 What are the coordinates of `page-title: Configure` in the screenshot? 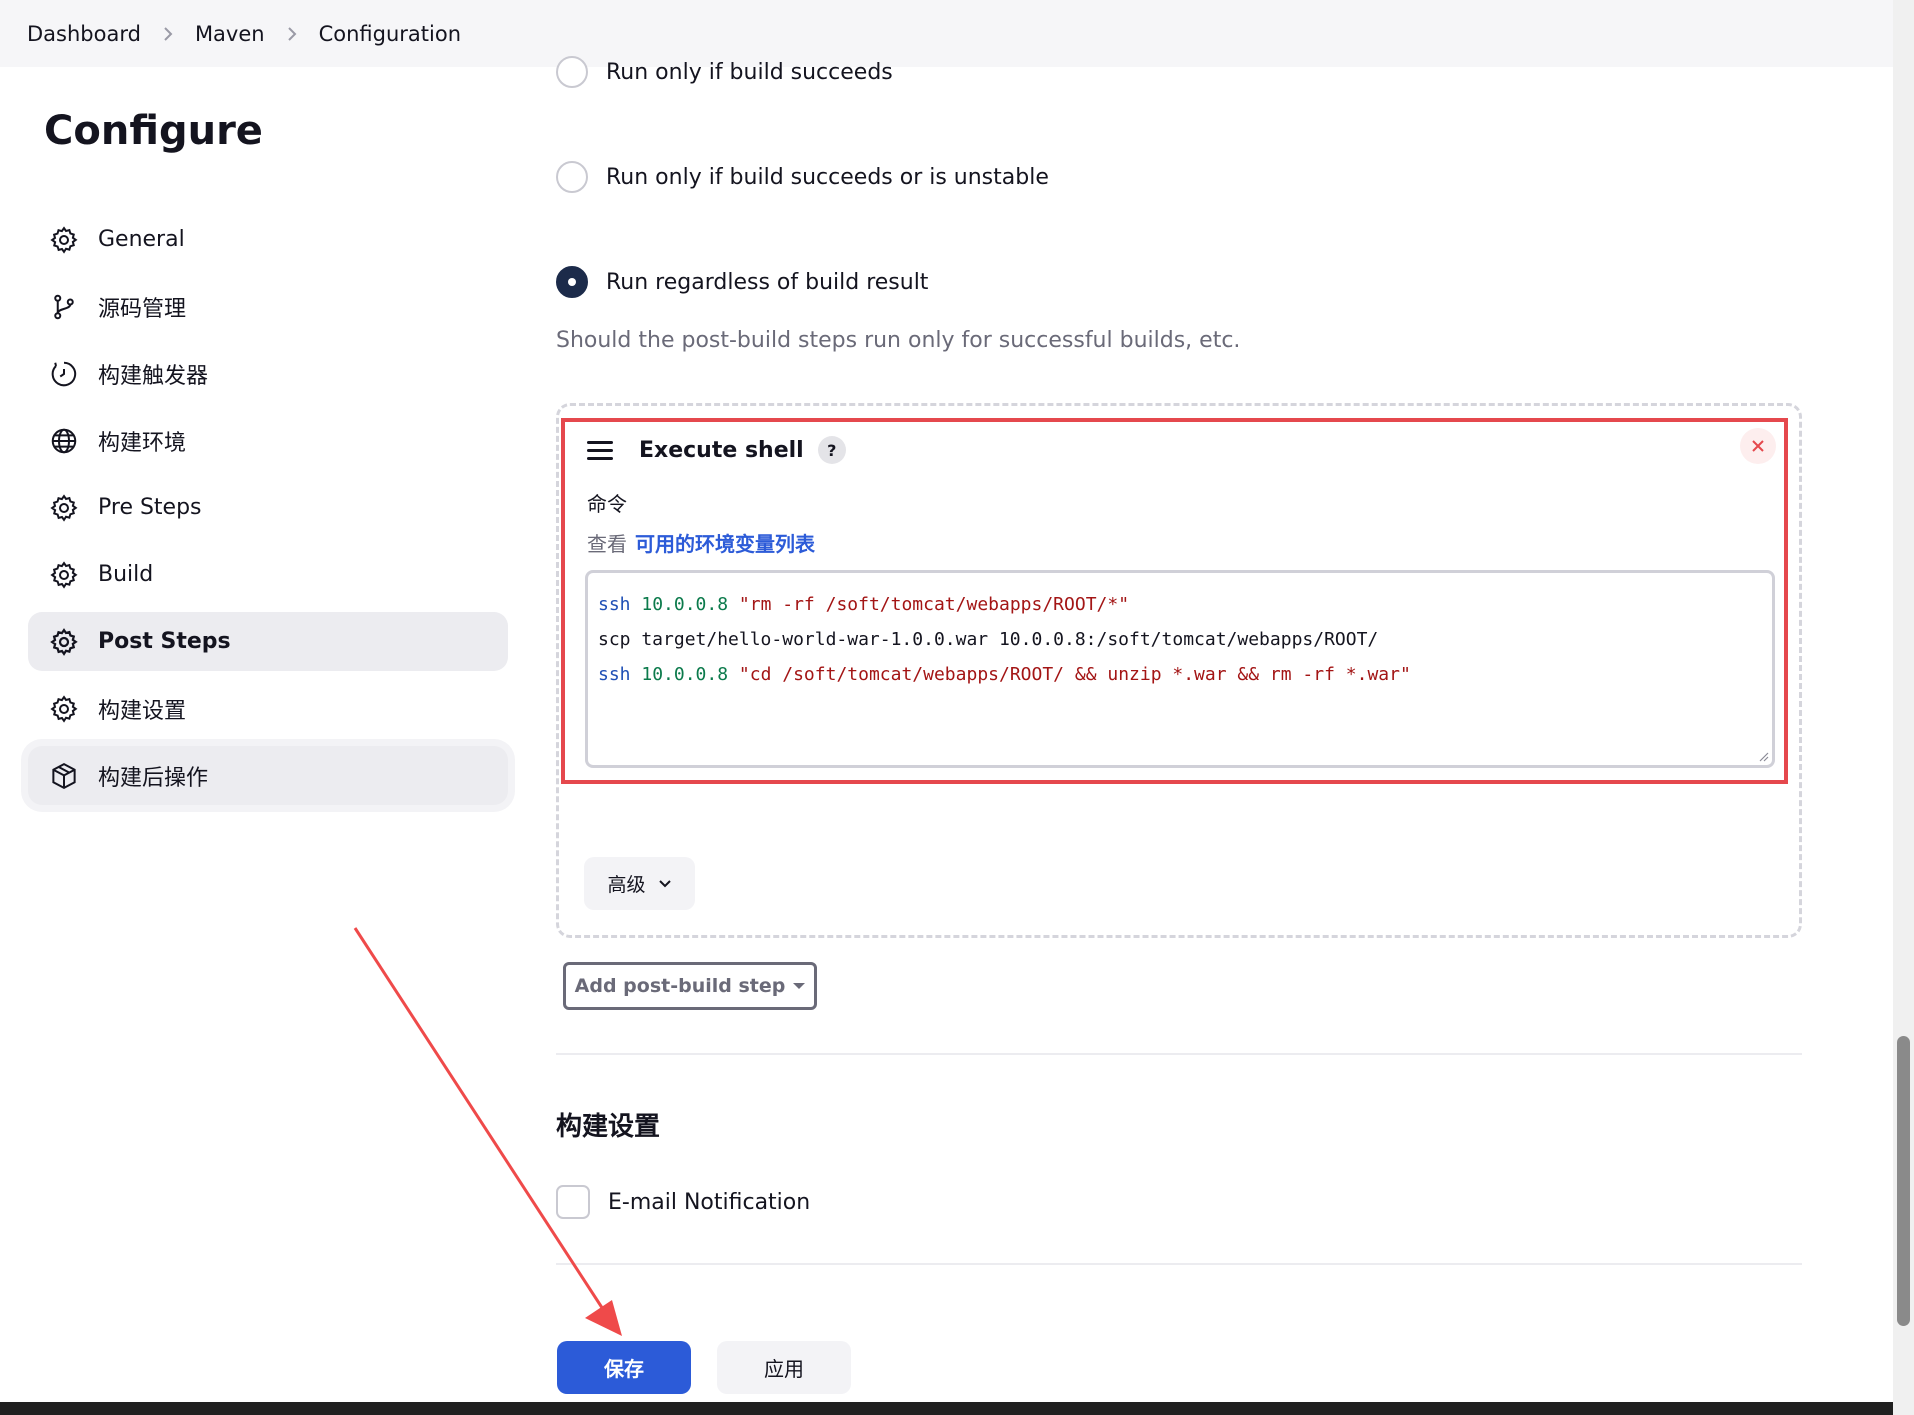 It's located at (153, 131).